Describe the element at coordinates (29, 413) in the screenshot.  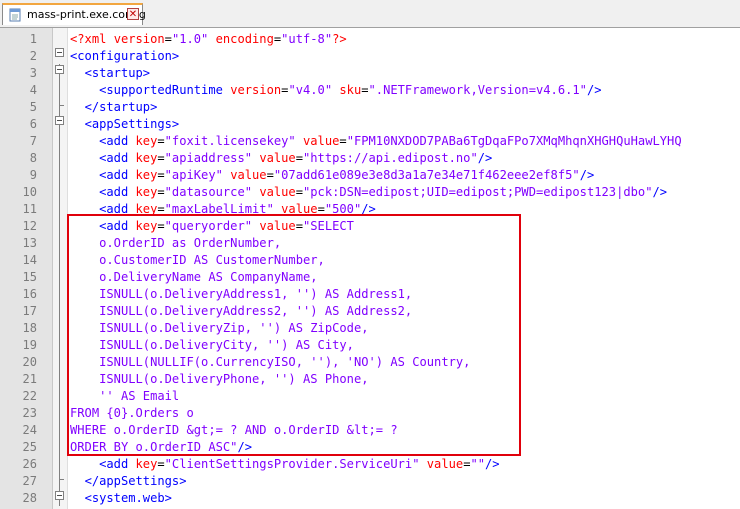
I see `line-number: 23` at that location.